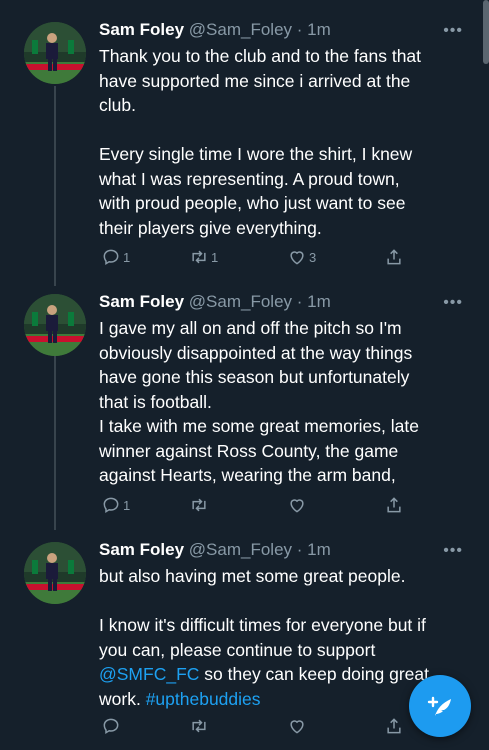 The image size is (489, 750). I want to click on tweet-text-segment: work., so click(122, 698).